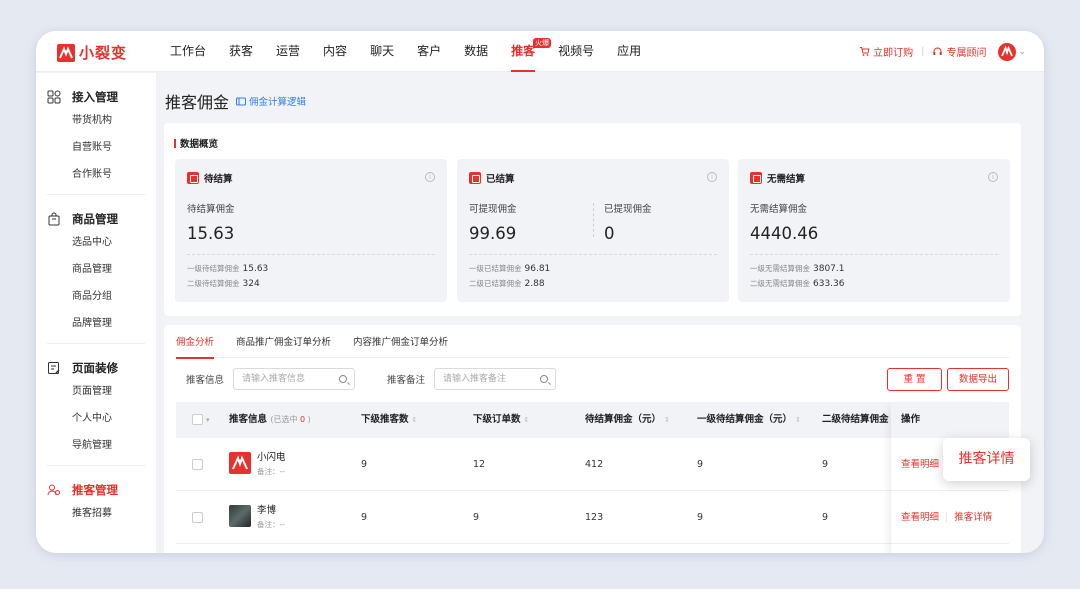 The width and height of the screenshot is (1080, 589). What do you see at coordinates (959, 51) in the screenshot?
I see `advisor-link: 专属顾问` at bounding box center [959, 51].